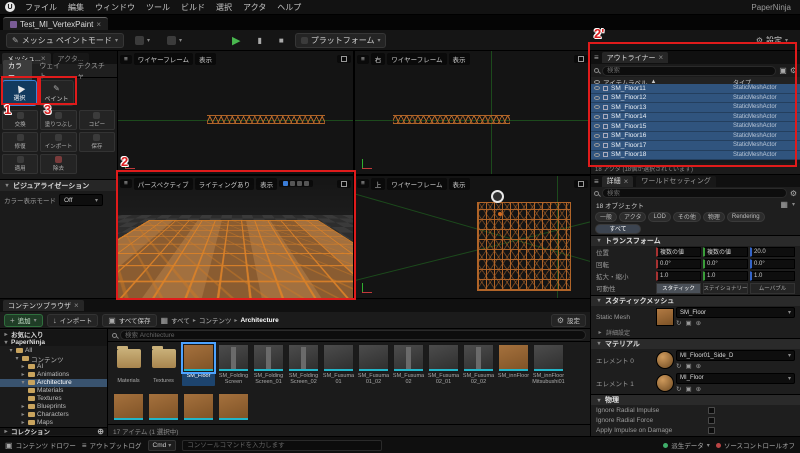  Describe the element at coordinates (53, 399) in the screenshot. I see `tree-textures: Textures` at that location.